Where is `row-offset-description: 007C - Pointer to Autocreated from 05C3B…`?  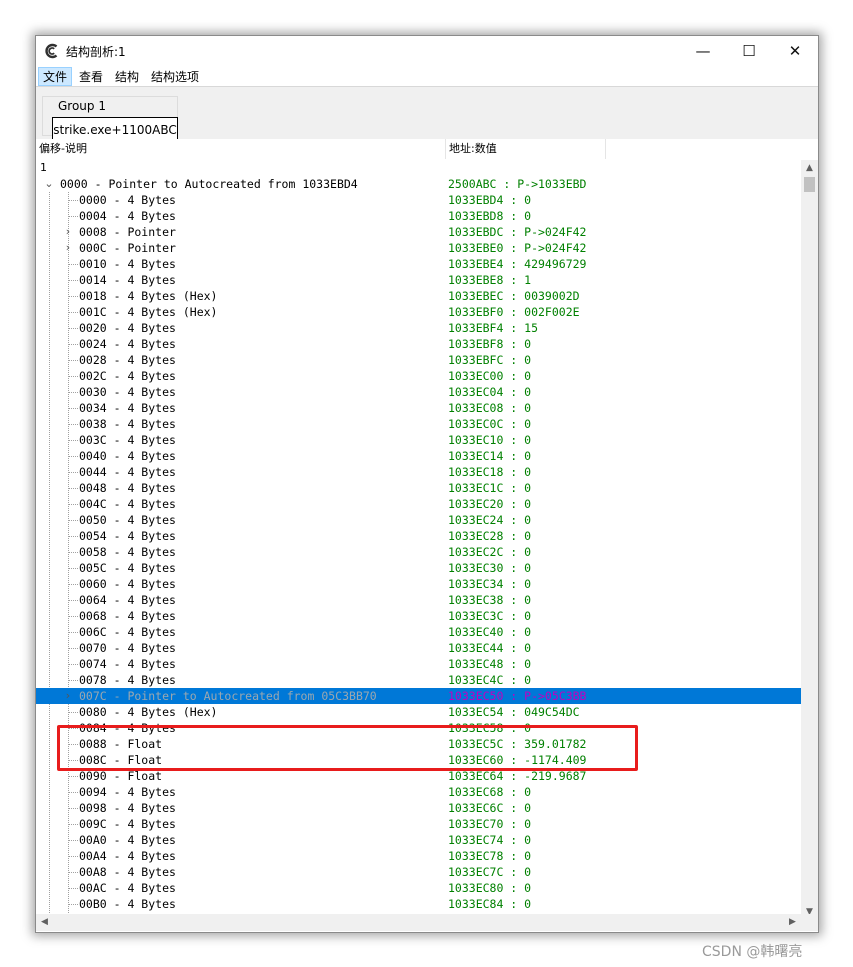 row-offset-description: 007C - Pointer to Autocreated from 05C3B… is located at coordinates (228, 696).